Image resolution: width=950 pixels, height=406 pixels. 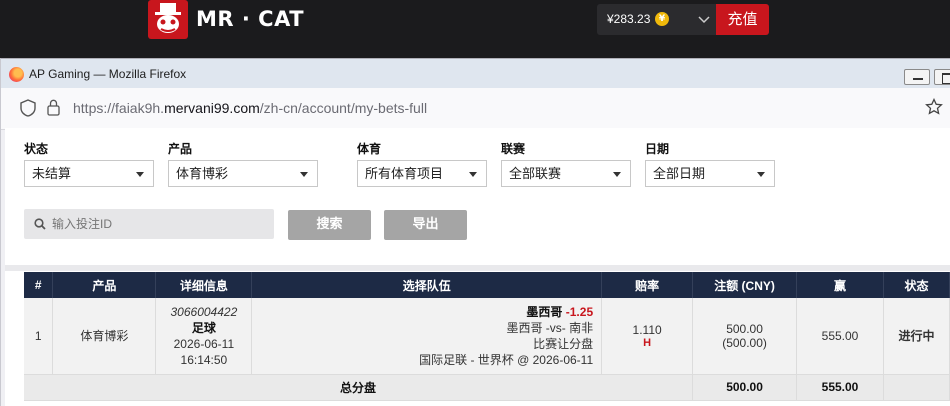 I want to click on league-select-value: 全部联赛, so click(x=535, y=173).